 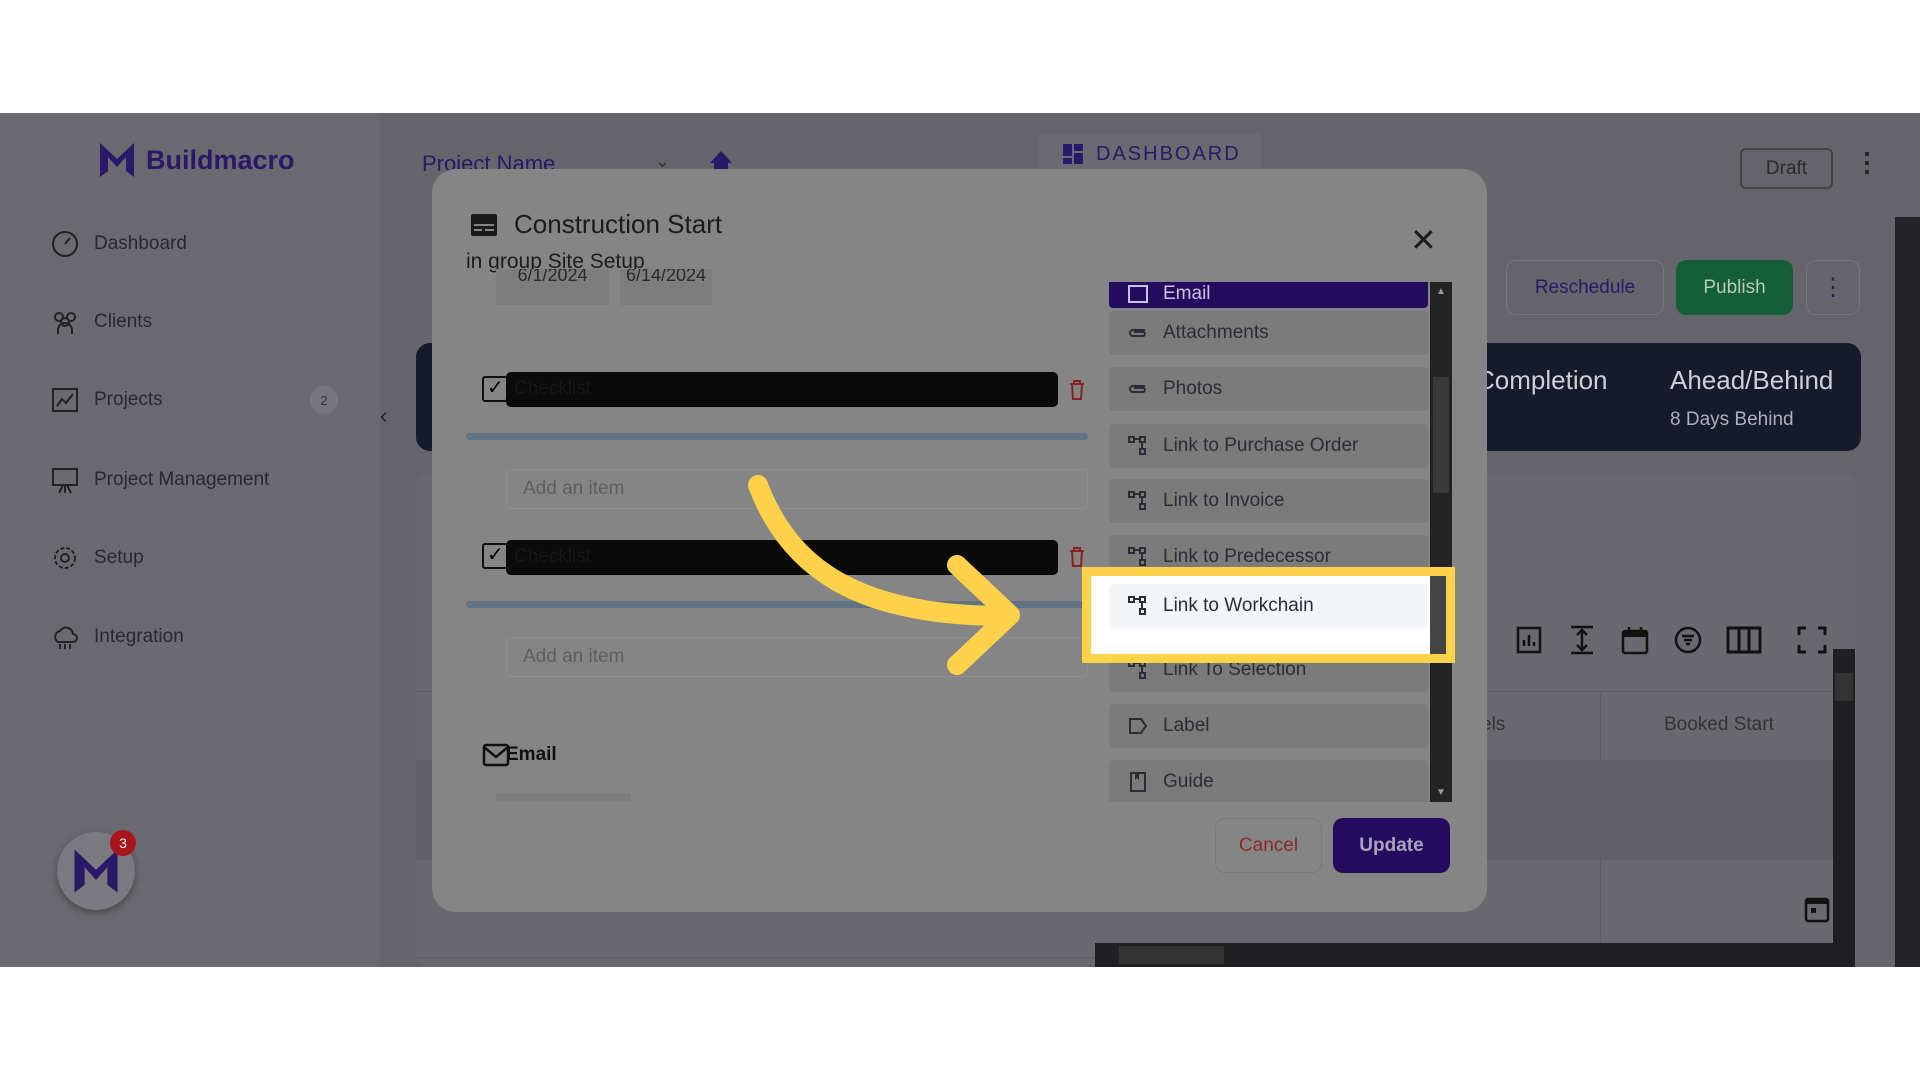 What do you see at coordinates (1734, 287) in the screenshot?
I see `publish-button: Publish` at bounding box center [1734, 287].